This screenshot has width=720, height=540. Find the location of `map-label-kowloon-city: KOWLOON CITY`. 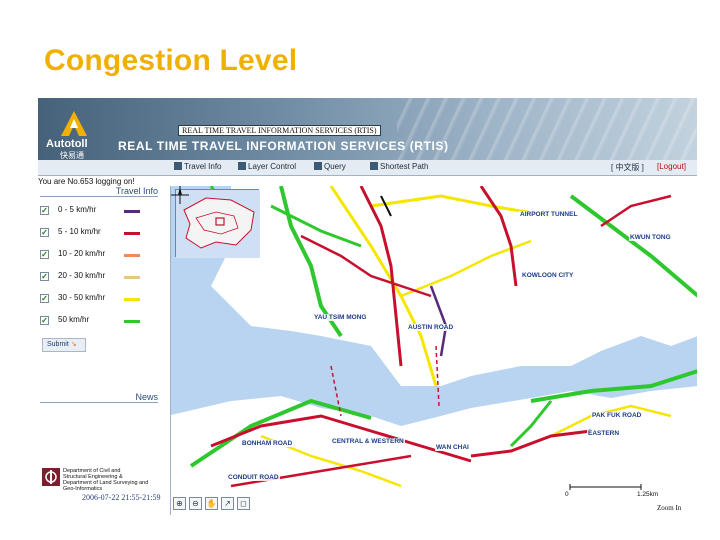

map-label-kowloon-city: KOWLOON CITY is located at coordinates (548, 275).